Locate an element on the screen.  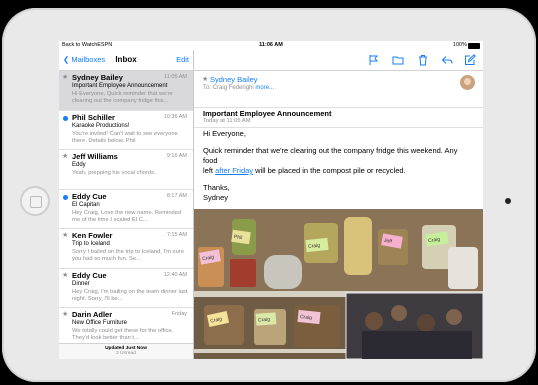
message-subject: Trip to Iceland is located at coordinates (91, 244).